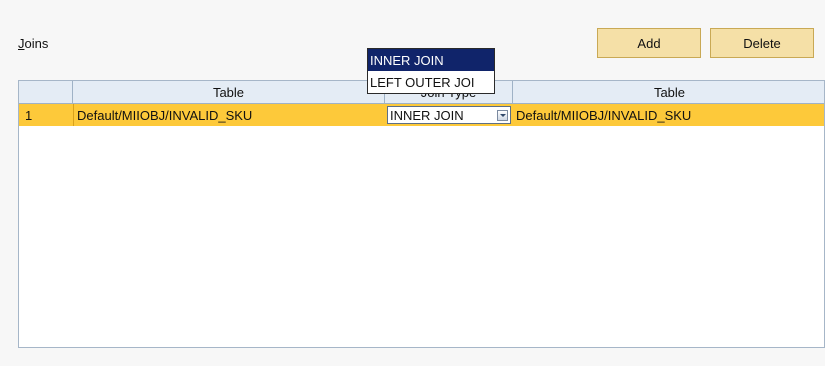 The width and height of the screenshot is (825, 366). What do you see at coordinates (431, 82) in the screenshot?
I see `dropdown-option-left-outer-join: LEFT OUTER JOI` at bounding box center [431, 82].